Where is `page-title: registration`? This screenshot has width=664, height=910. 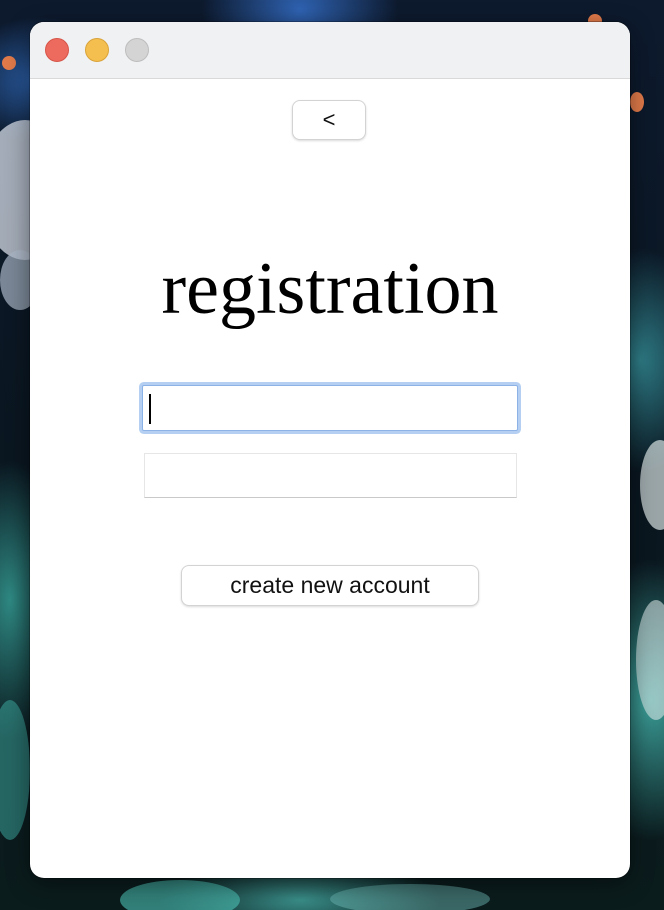 page-title: registration is located at coordinates (330, 289).